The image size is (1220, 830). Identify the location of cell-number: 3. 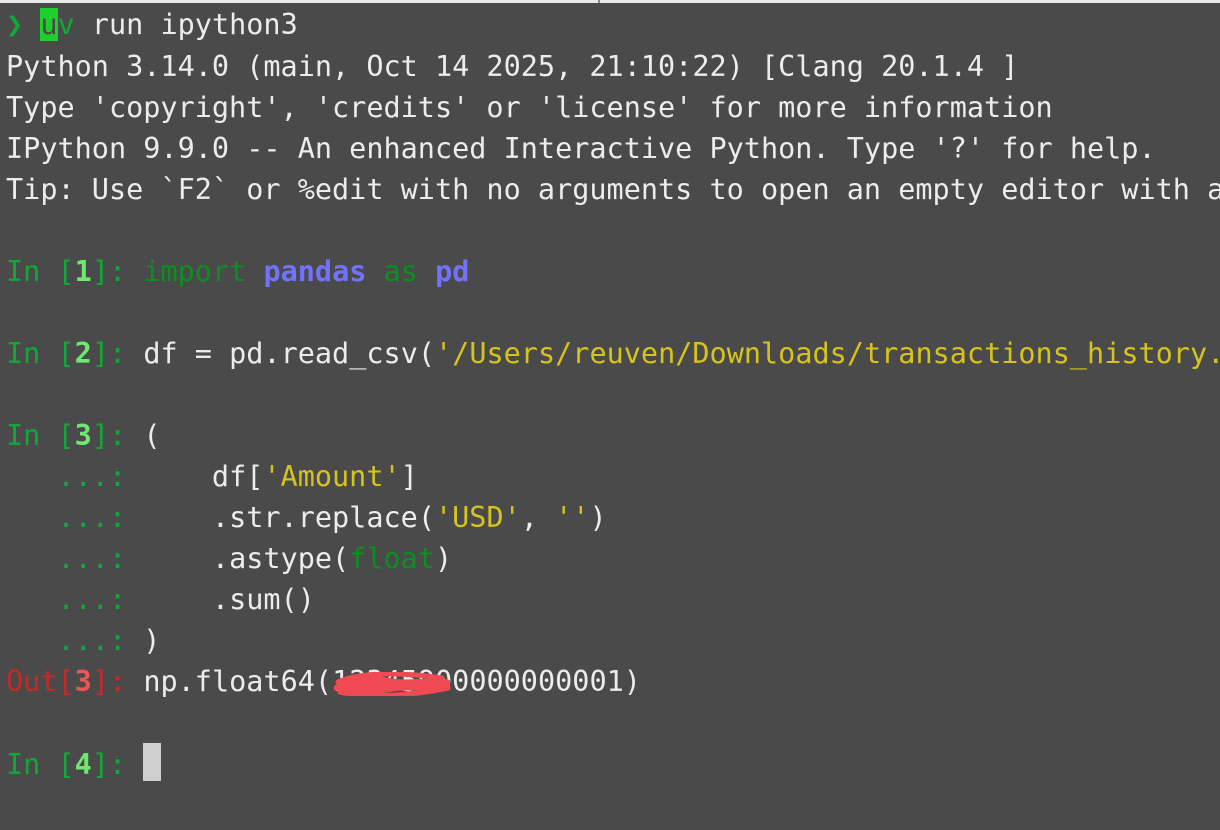
(83, 435).